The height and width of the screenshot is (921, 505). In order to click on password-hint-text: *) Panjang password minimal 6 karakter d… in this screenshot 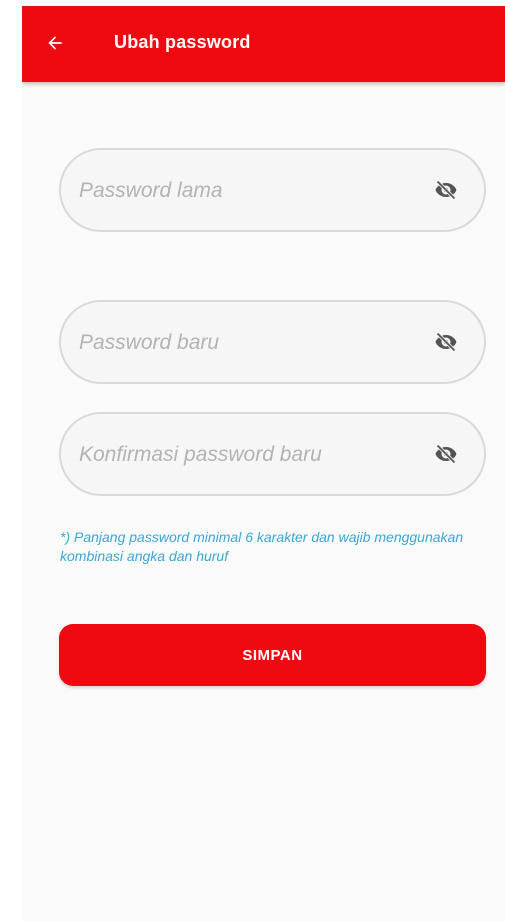, I will do `click(262, 546)`.